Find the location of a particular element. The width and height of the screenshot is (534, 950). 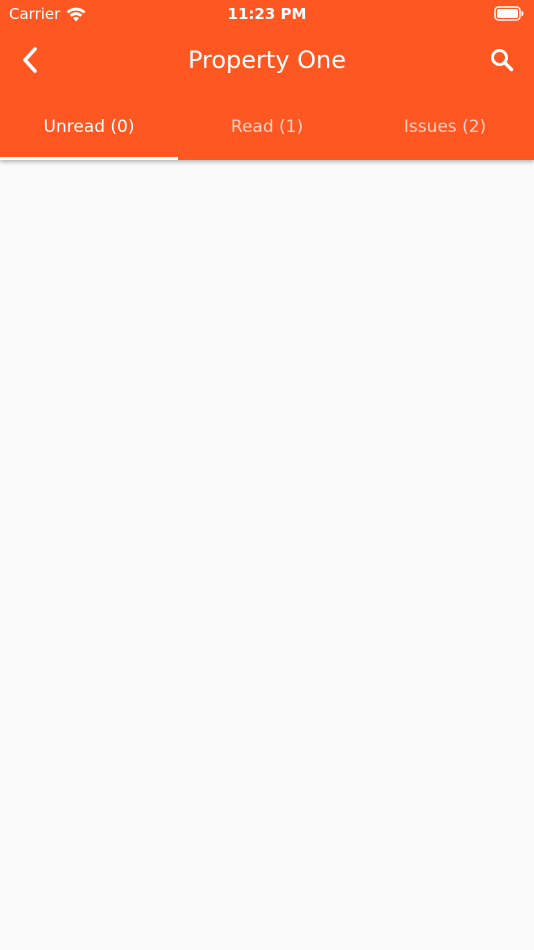

tab-unread-label: Unread (0) is located at coordinates (89, 126).